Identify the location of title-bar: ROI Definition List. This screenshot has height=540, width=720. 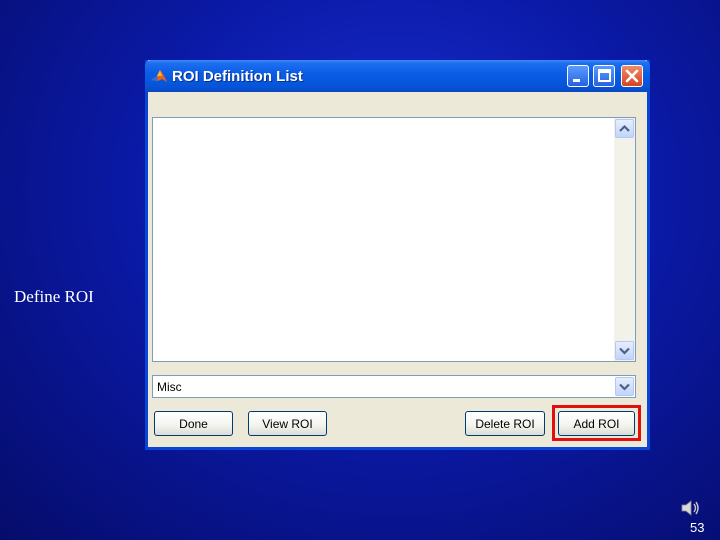
(397, 76).